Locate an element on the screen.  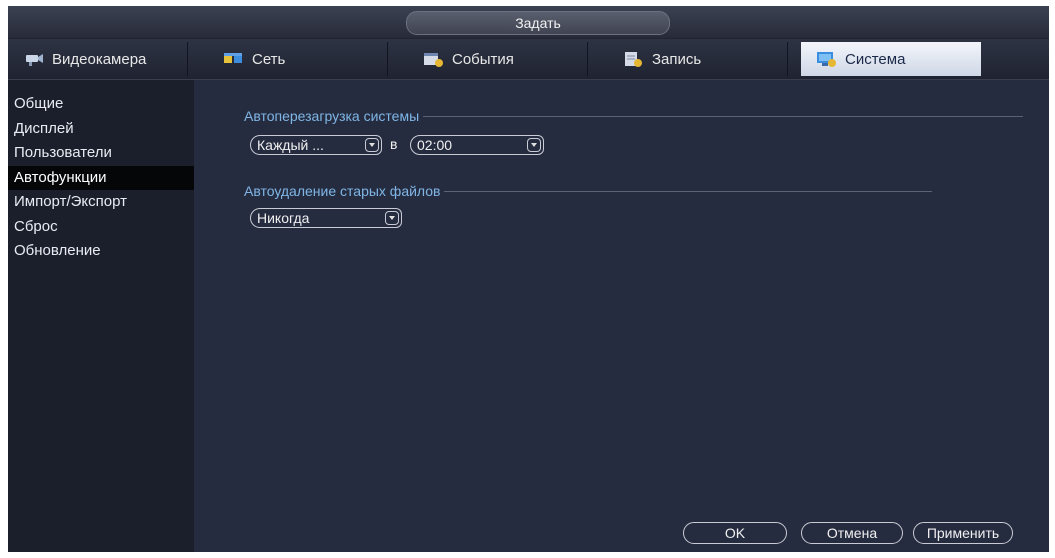
sidebar-item-display: Дисплей is located at coordinates (101, 129).